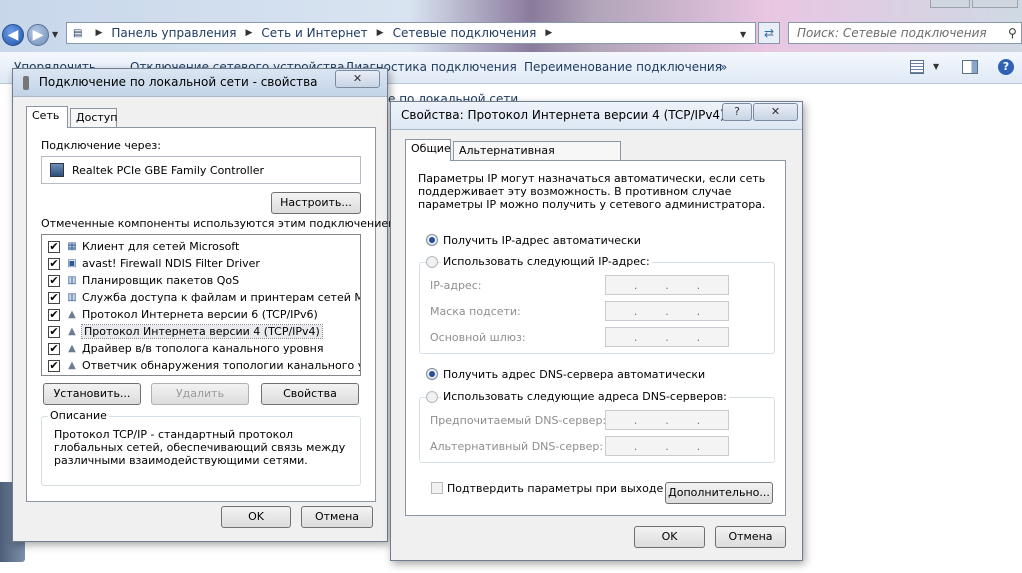 Image resolution: width=1022 pixels, height=573 pixels. I want to click on breadcrumb-network-connections: Сетевые подключения, so click(465, 33).